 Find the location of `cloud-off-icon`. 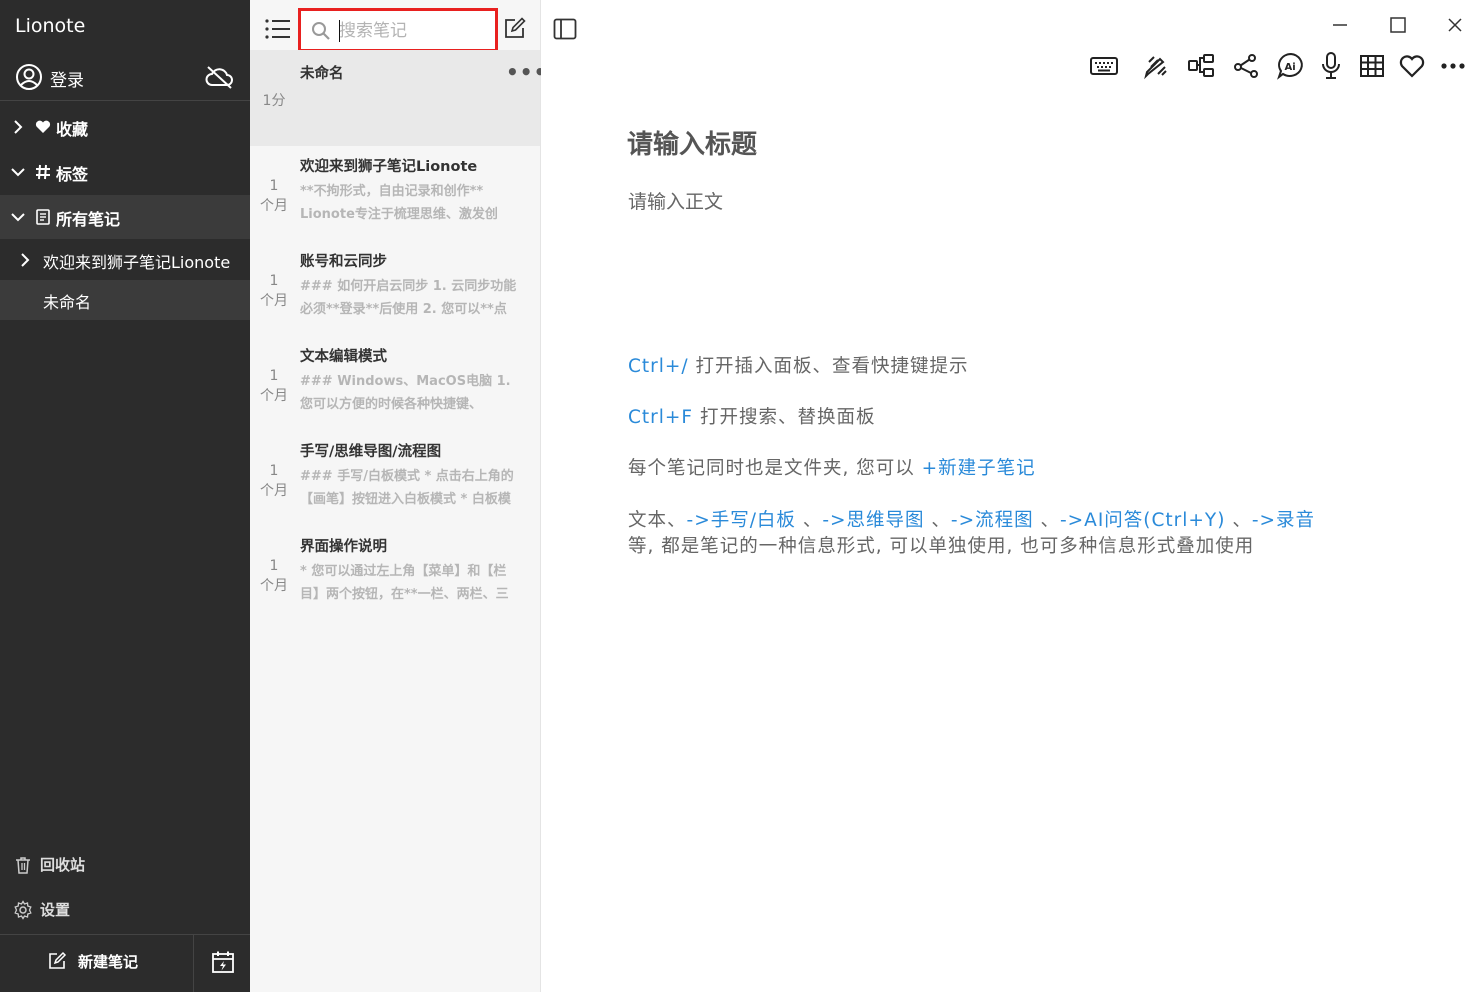

cloud-off-icon is located at coordinates (219, 77).